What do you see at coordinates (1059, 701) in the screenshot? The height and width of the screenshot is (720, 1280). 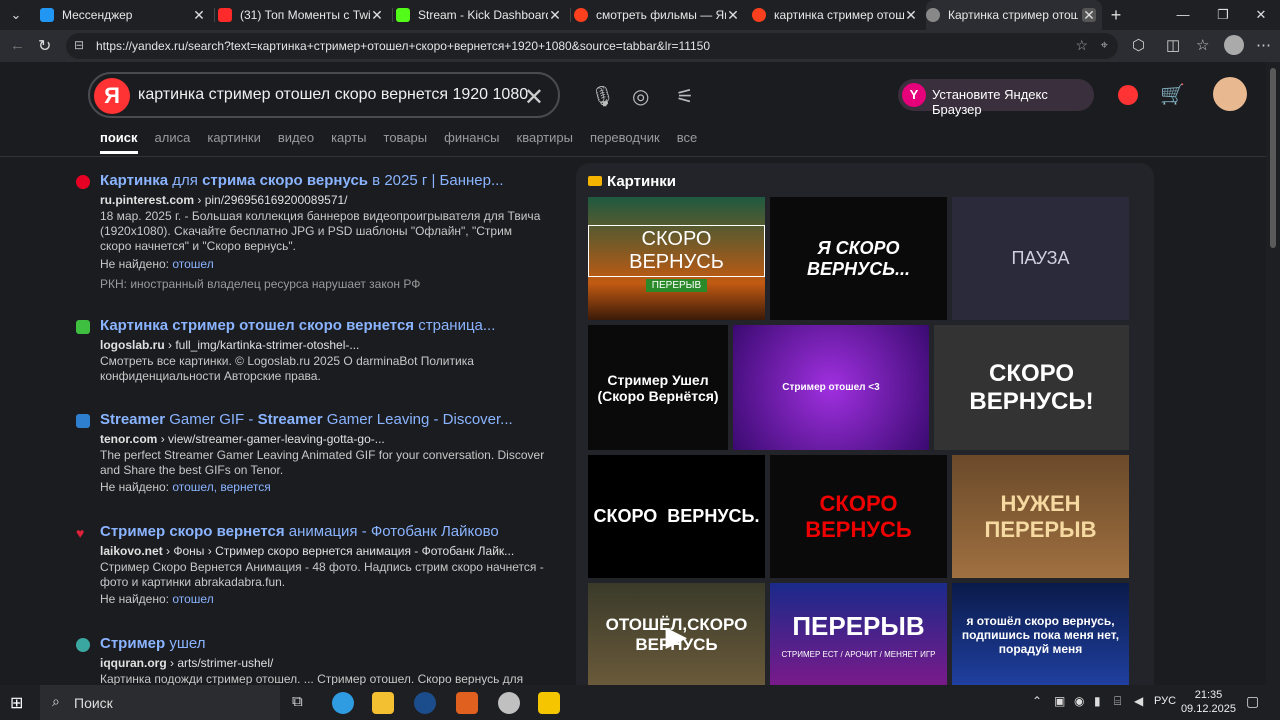 I see `tray-icon: ▣` at bounding box center [1059, 701].